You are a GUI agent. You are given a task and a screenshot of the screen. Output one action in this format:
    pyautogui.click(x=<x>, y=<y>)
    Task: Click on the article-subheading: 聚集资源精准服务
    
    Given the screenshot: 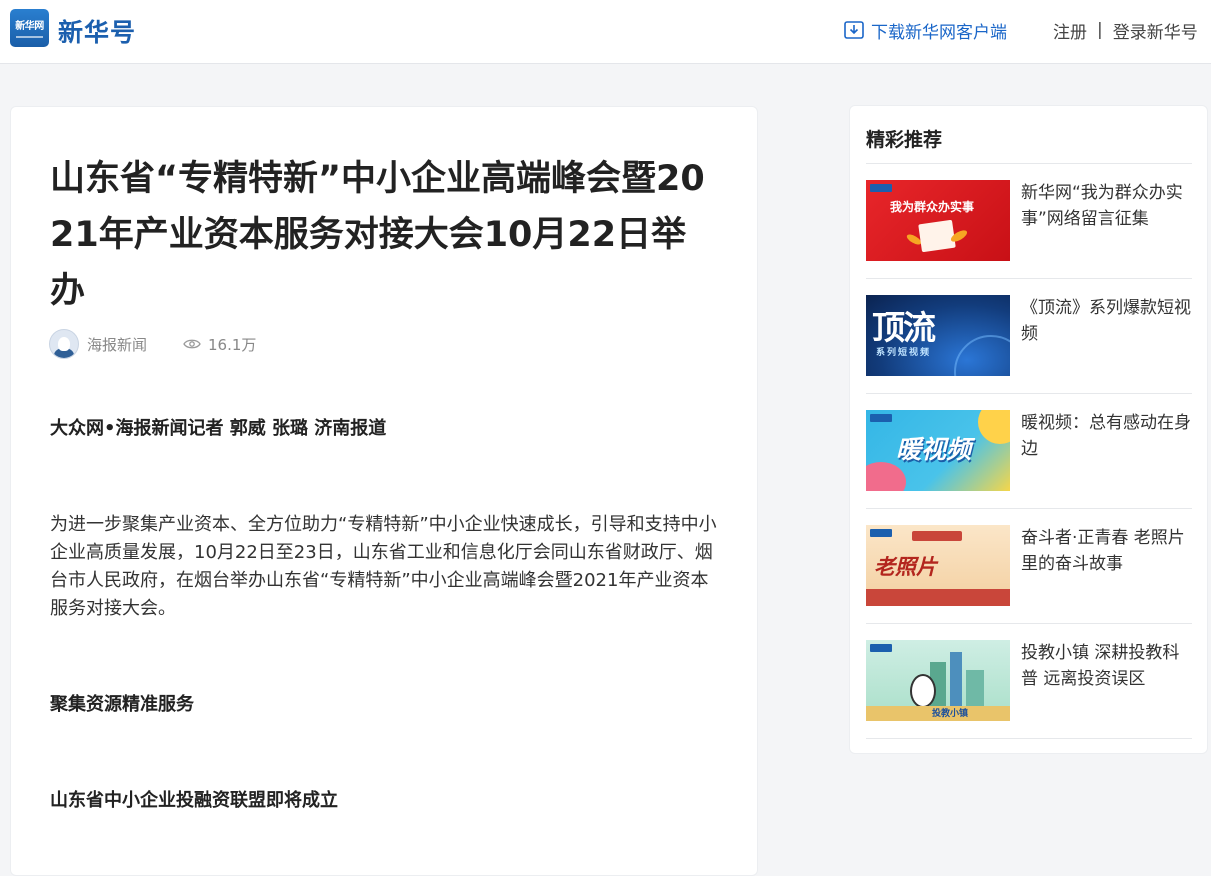 What is the action you would take?
    pyautogui.click(x=122, y=704)
    